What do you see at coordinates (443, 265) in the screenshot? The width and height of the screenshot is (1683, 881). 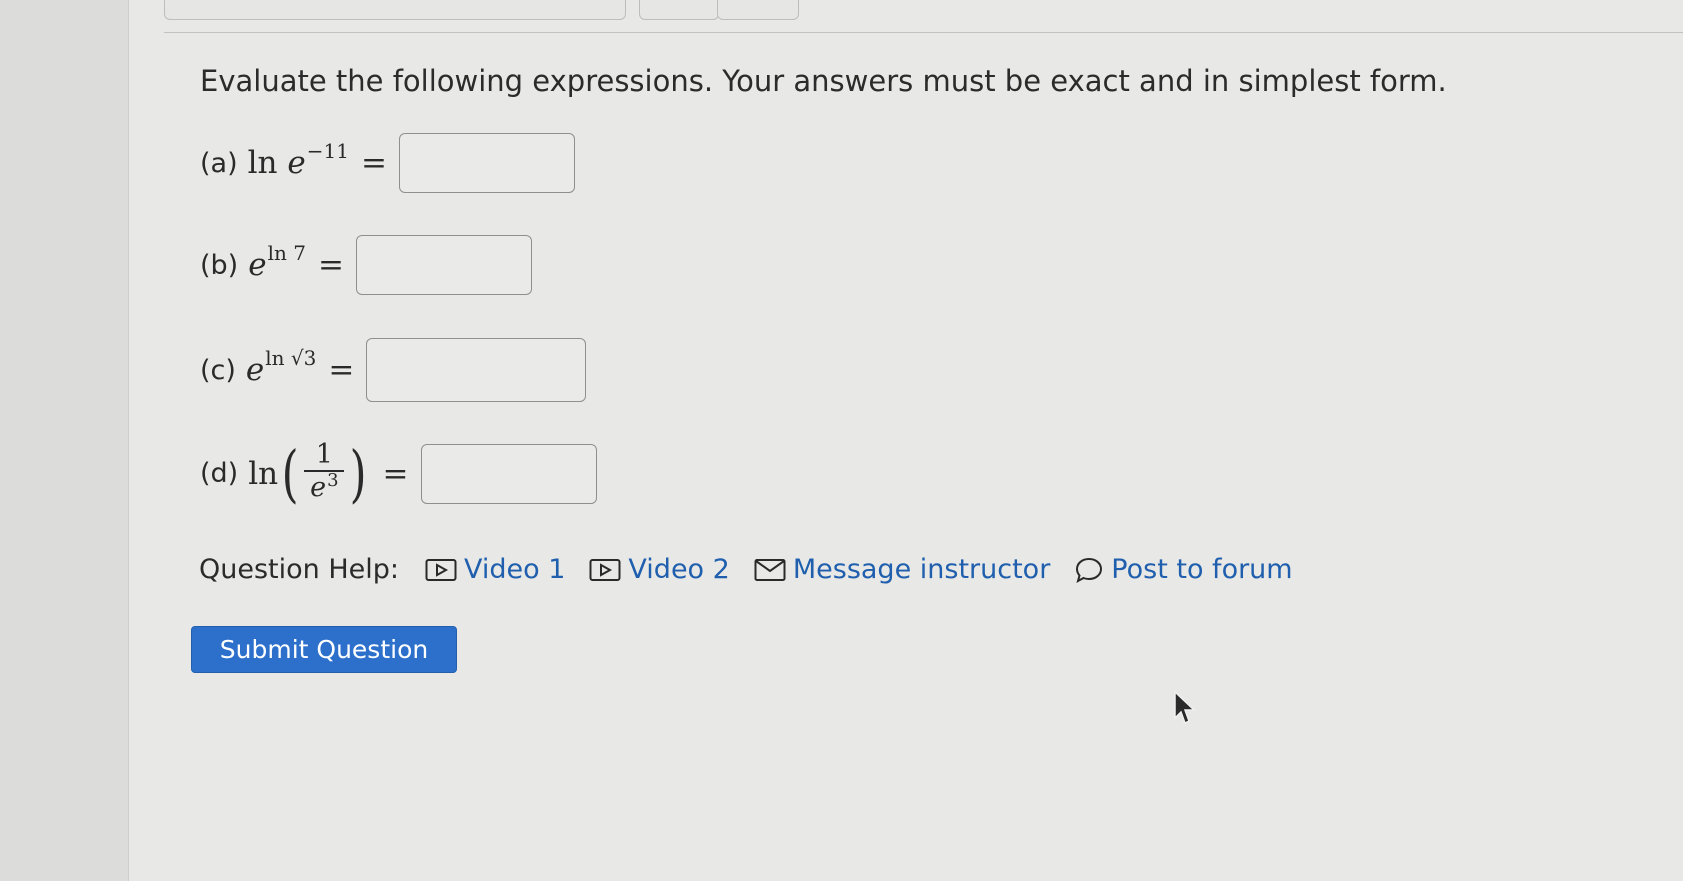 I see `answer-input-b` at bounding box center [443, 265].